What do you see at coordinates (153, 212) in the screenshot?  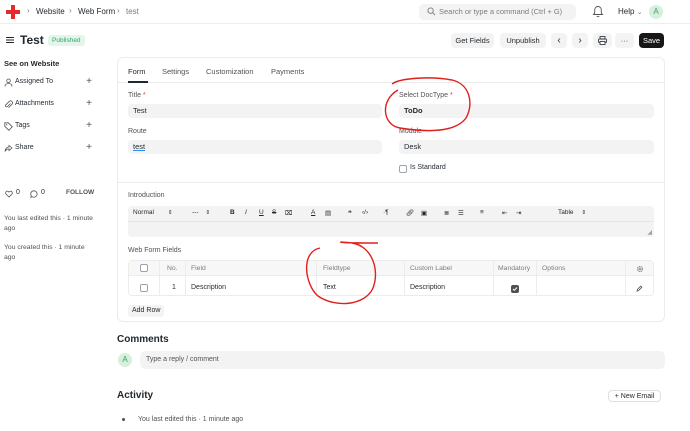 I see `paragraph-style-select: Normal ⇕` at bounding box center [153, 212].